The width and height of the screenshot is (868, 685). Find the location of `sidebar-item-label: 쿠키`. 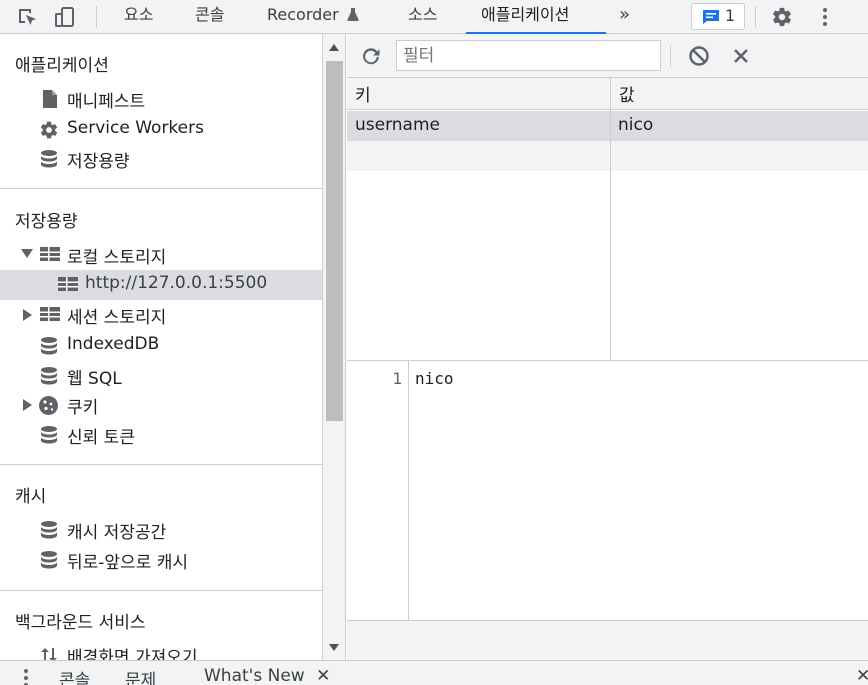

sidebar-item-label: 쿠키 is located at coordinates (83, 408).